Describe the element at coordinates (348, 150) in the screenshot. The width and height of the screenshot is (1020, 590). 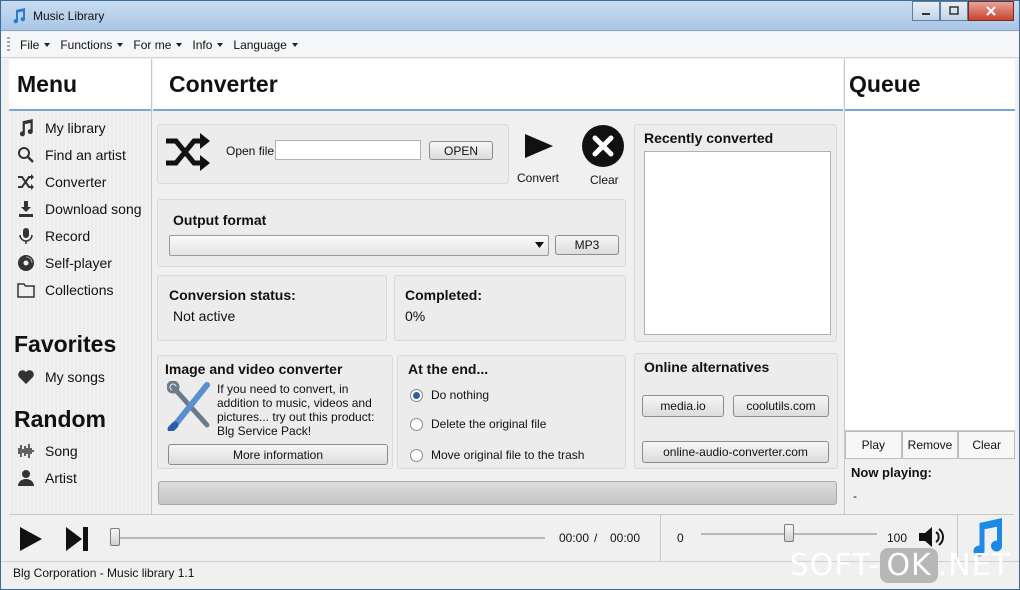
I see `open-file-input` at that location.